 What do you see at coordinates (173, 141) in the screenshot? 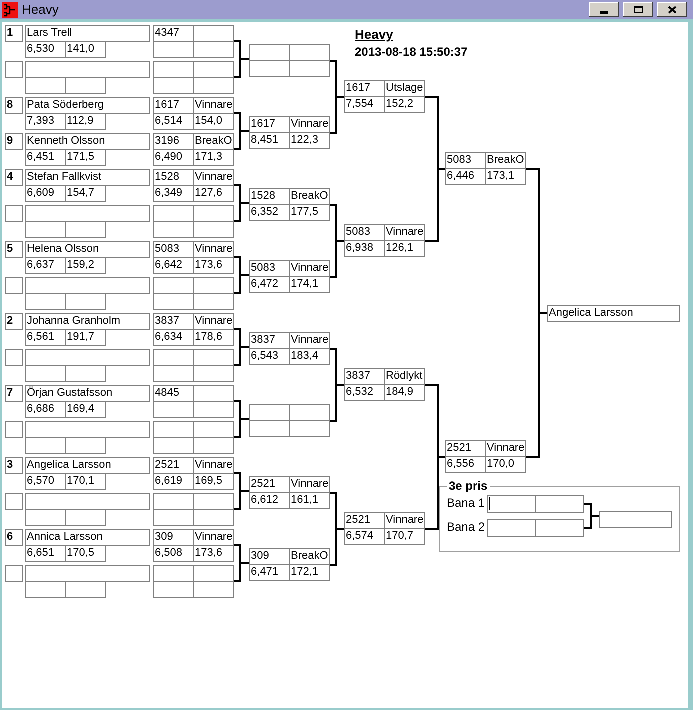
I see `car-number: 3196` at bounding box center [173, 141].